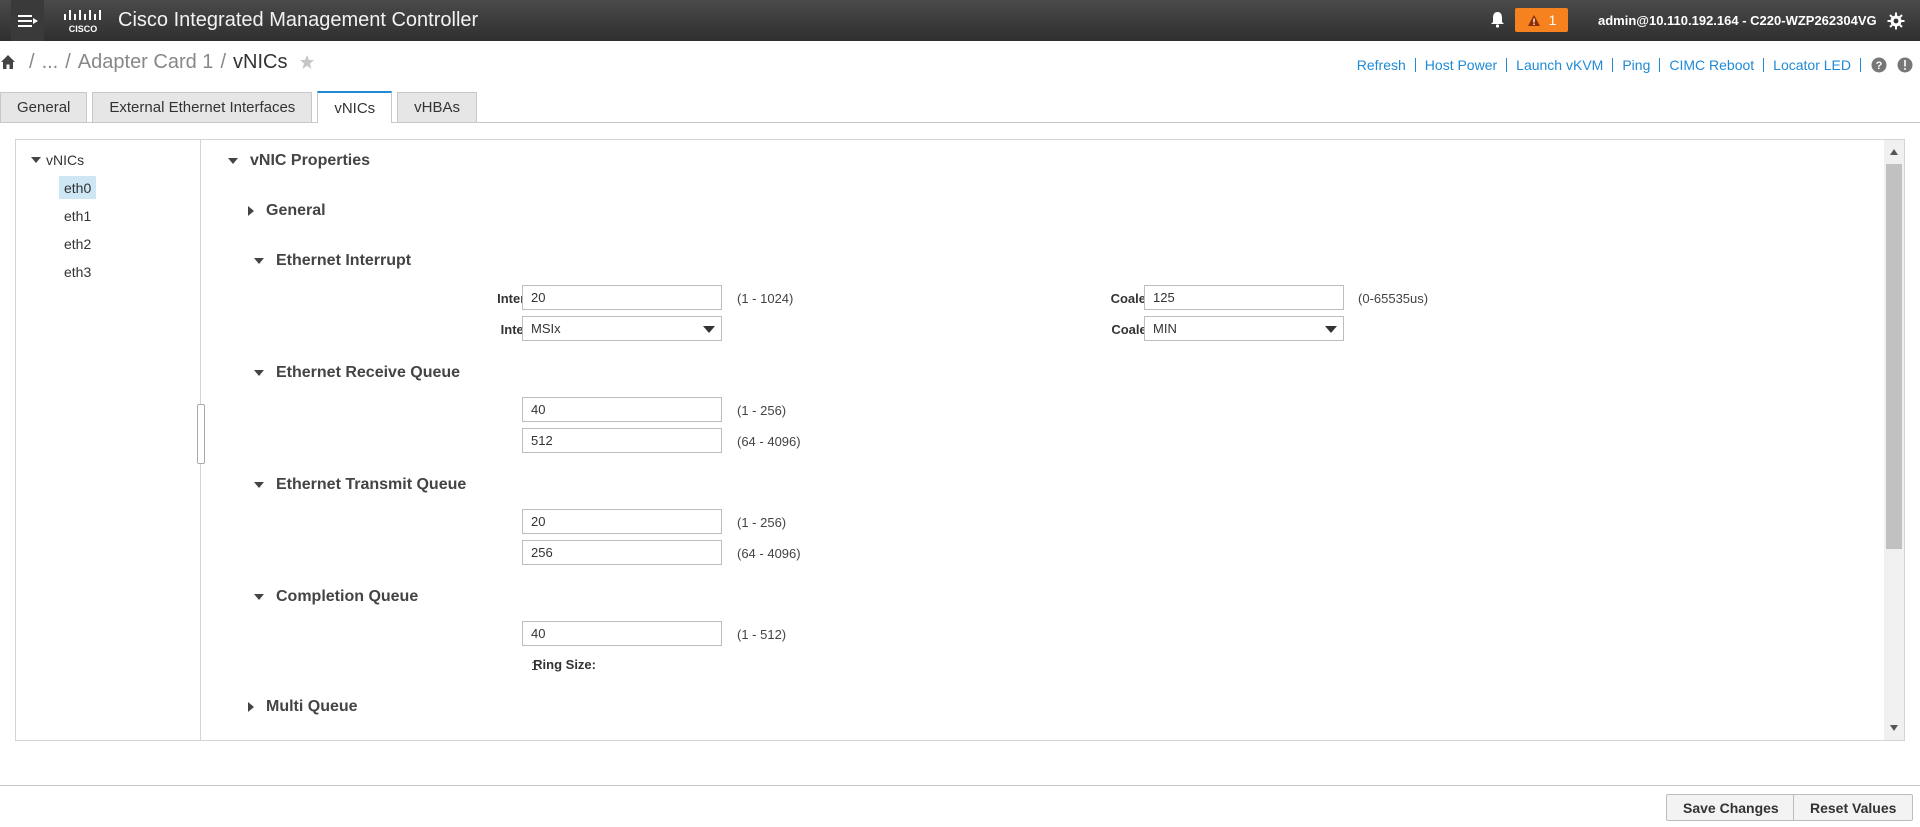  Describe the element at coordinates (307, 62) in the screenshot. I see `star-icon` at that location.